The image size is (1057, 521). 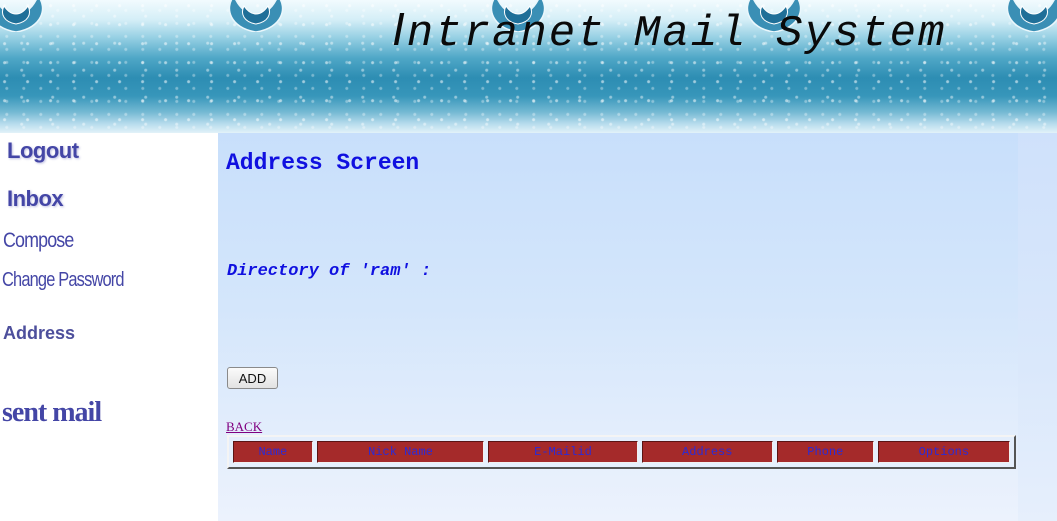 I want to click on column-header-phone: Phone, so click(x=825, y=452).